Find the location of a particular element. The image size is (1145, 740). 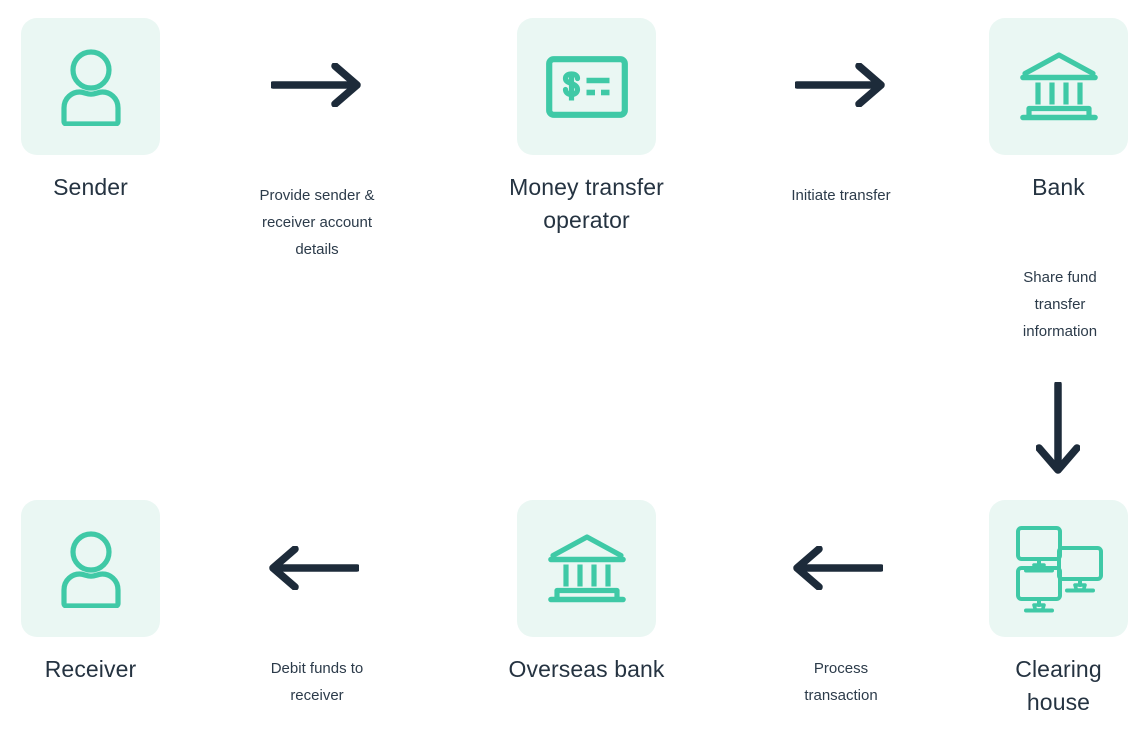

node-label-money-transfer-operator: Money transfer operator is located at coordinates (586, 204).